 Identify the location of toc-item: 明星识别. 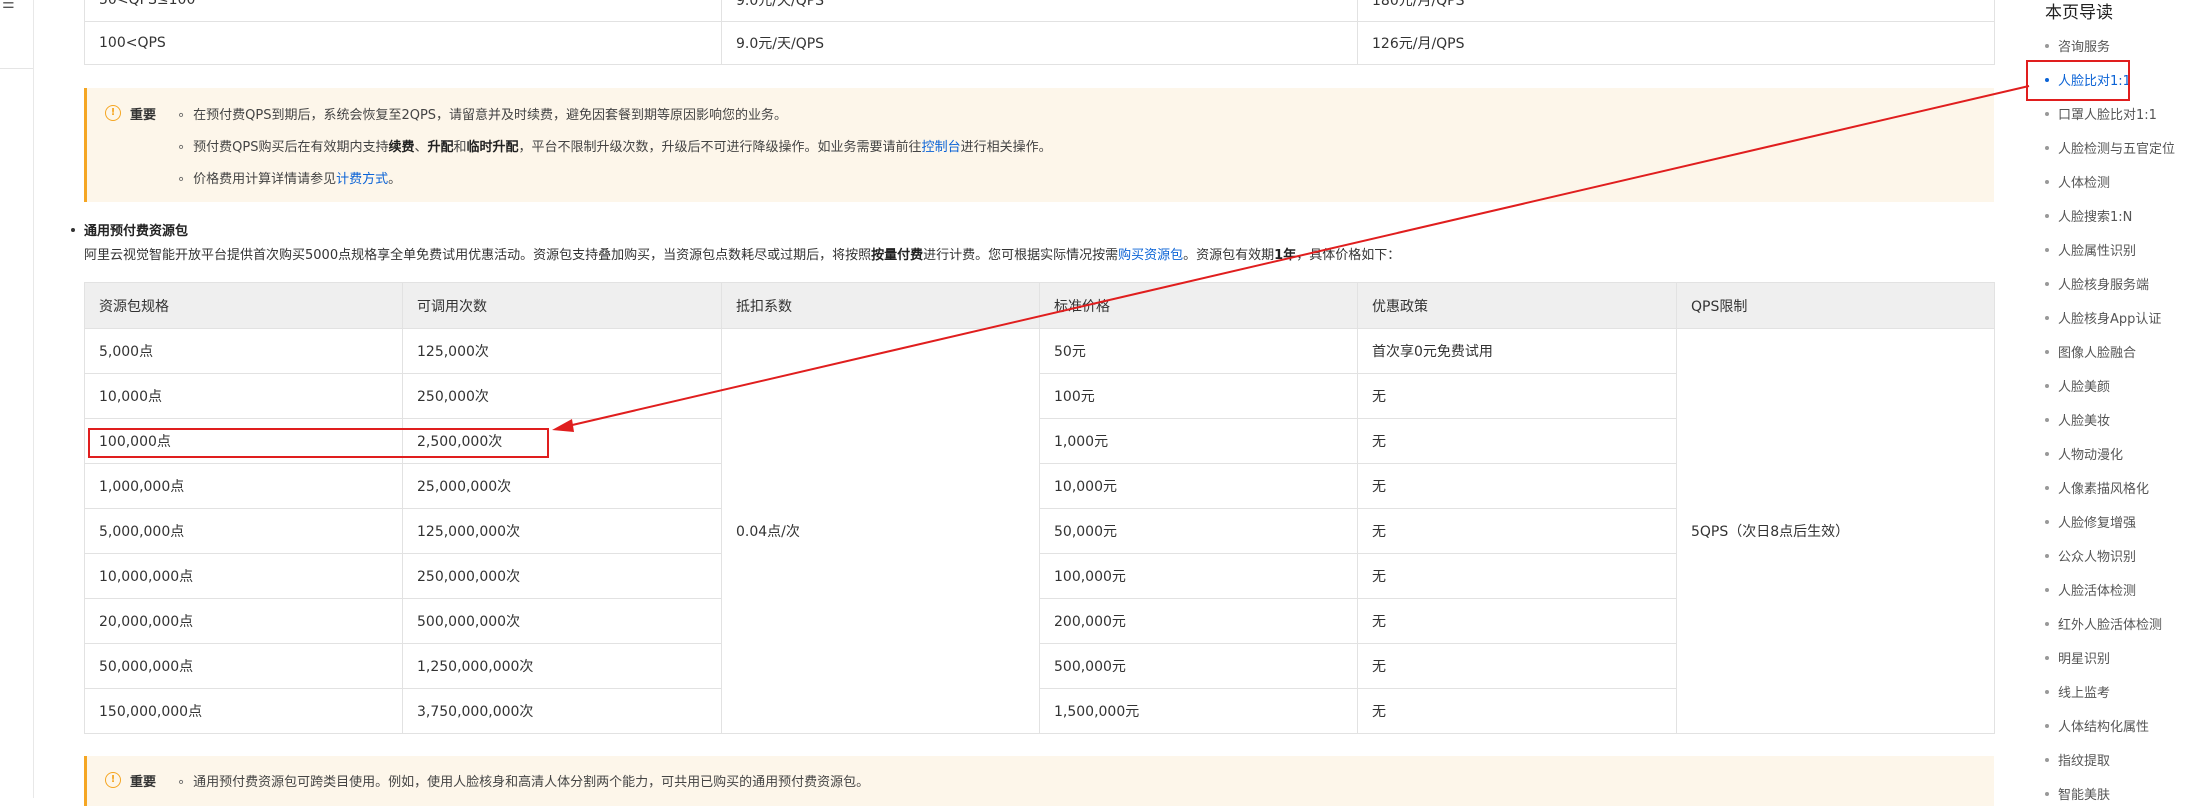
(2077, 657).